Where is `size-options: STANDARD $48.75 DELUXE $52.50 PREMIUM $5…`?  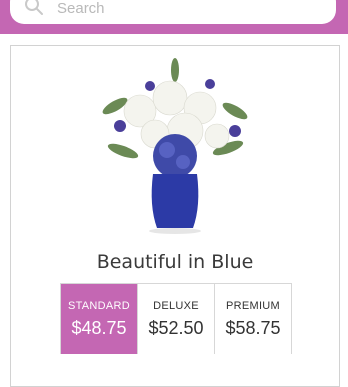
size-options: STANDARD $48.75 DELUXE $52.50 PREMIUM $5… is located at coordinates (176, 318).